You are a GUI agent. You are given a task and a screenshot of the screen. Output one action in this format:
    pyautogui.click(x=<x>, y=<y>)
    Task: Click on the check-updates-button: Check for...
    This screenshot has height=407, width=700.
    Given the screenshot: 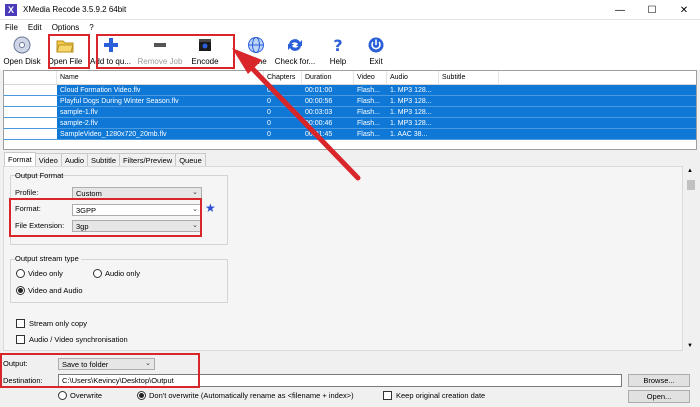 What is the action you would take?
    pyautogui.click(x=295, y=52)
    